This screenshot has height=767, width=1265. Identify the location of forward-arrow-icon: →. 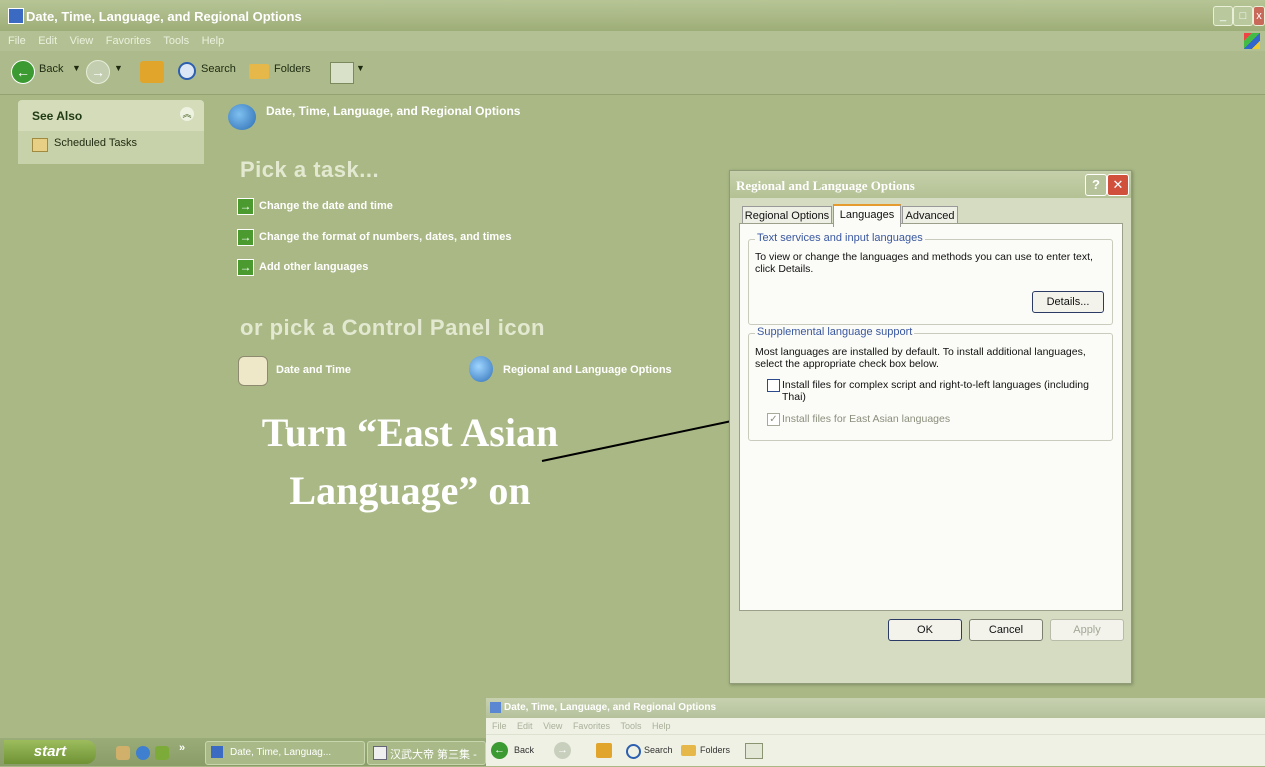
(98, 72).